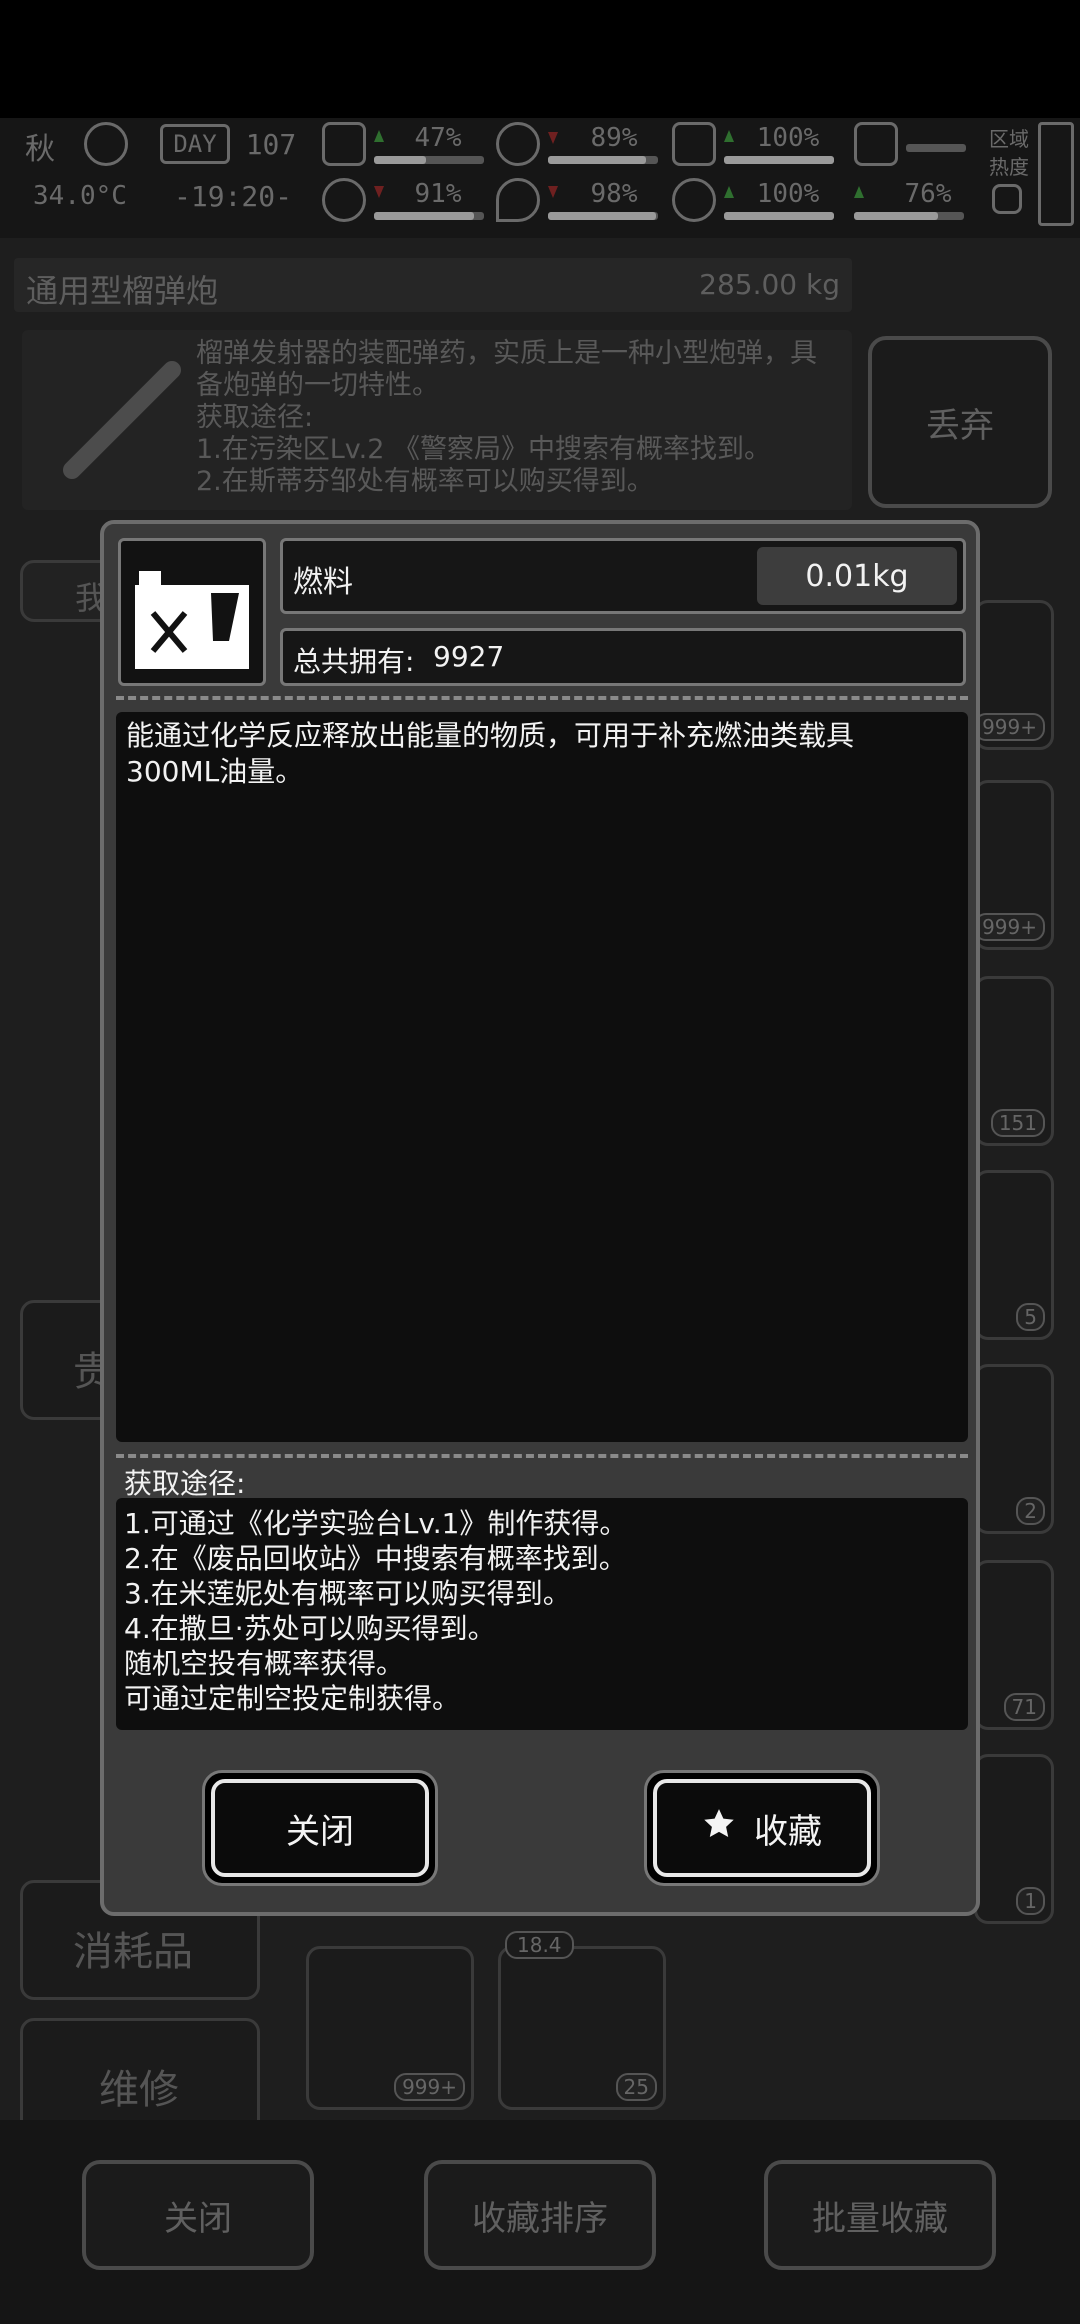 The width and height of the screenshot is (1080, 2324). I want to click on sun-icon, so click(106, 144).